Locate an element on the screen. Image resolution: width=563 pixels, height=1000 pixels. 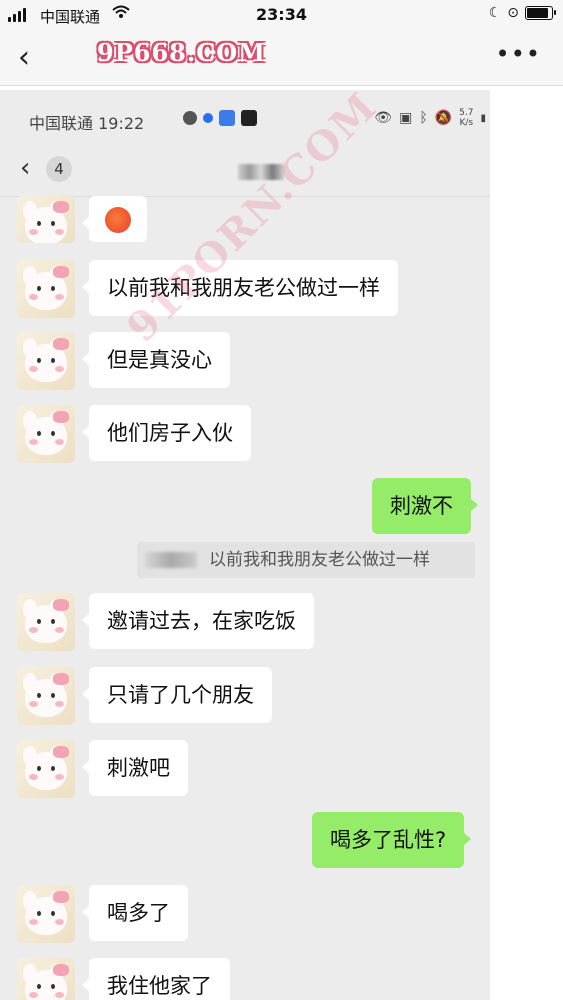
quoted-text: 以前我和我朋友老公做过一样 is located at coordinates (319, 560).